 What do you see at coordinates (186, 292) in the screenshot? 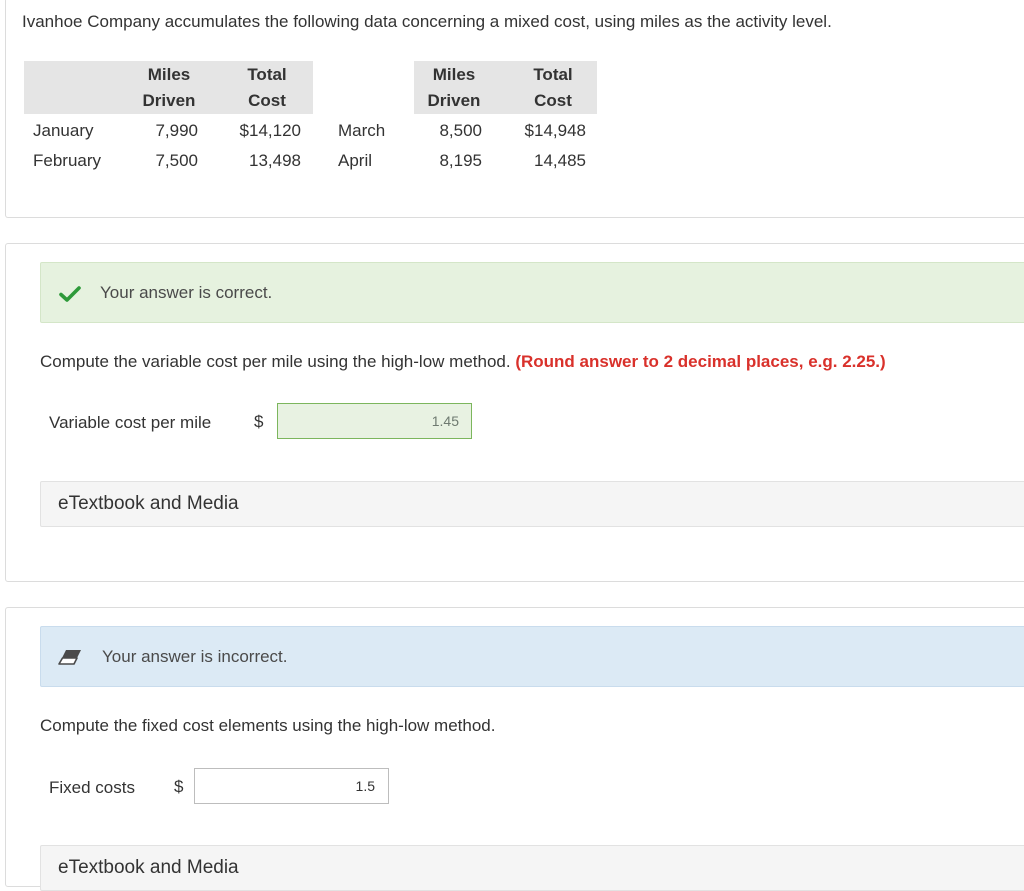
I see `answer-status-text: Your answer is correct.` at bounding box center [186, 292].